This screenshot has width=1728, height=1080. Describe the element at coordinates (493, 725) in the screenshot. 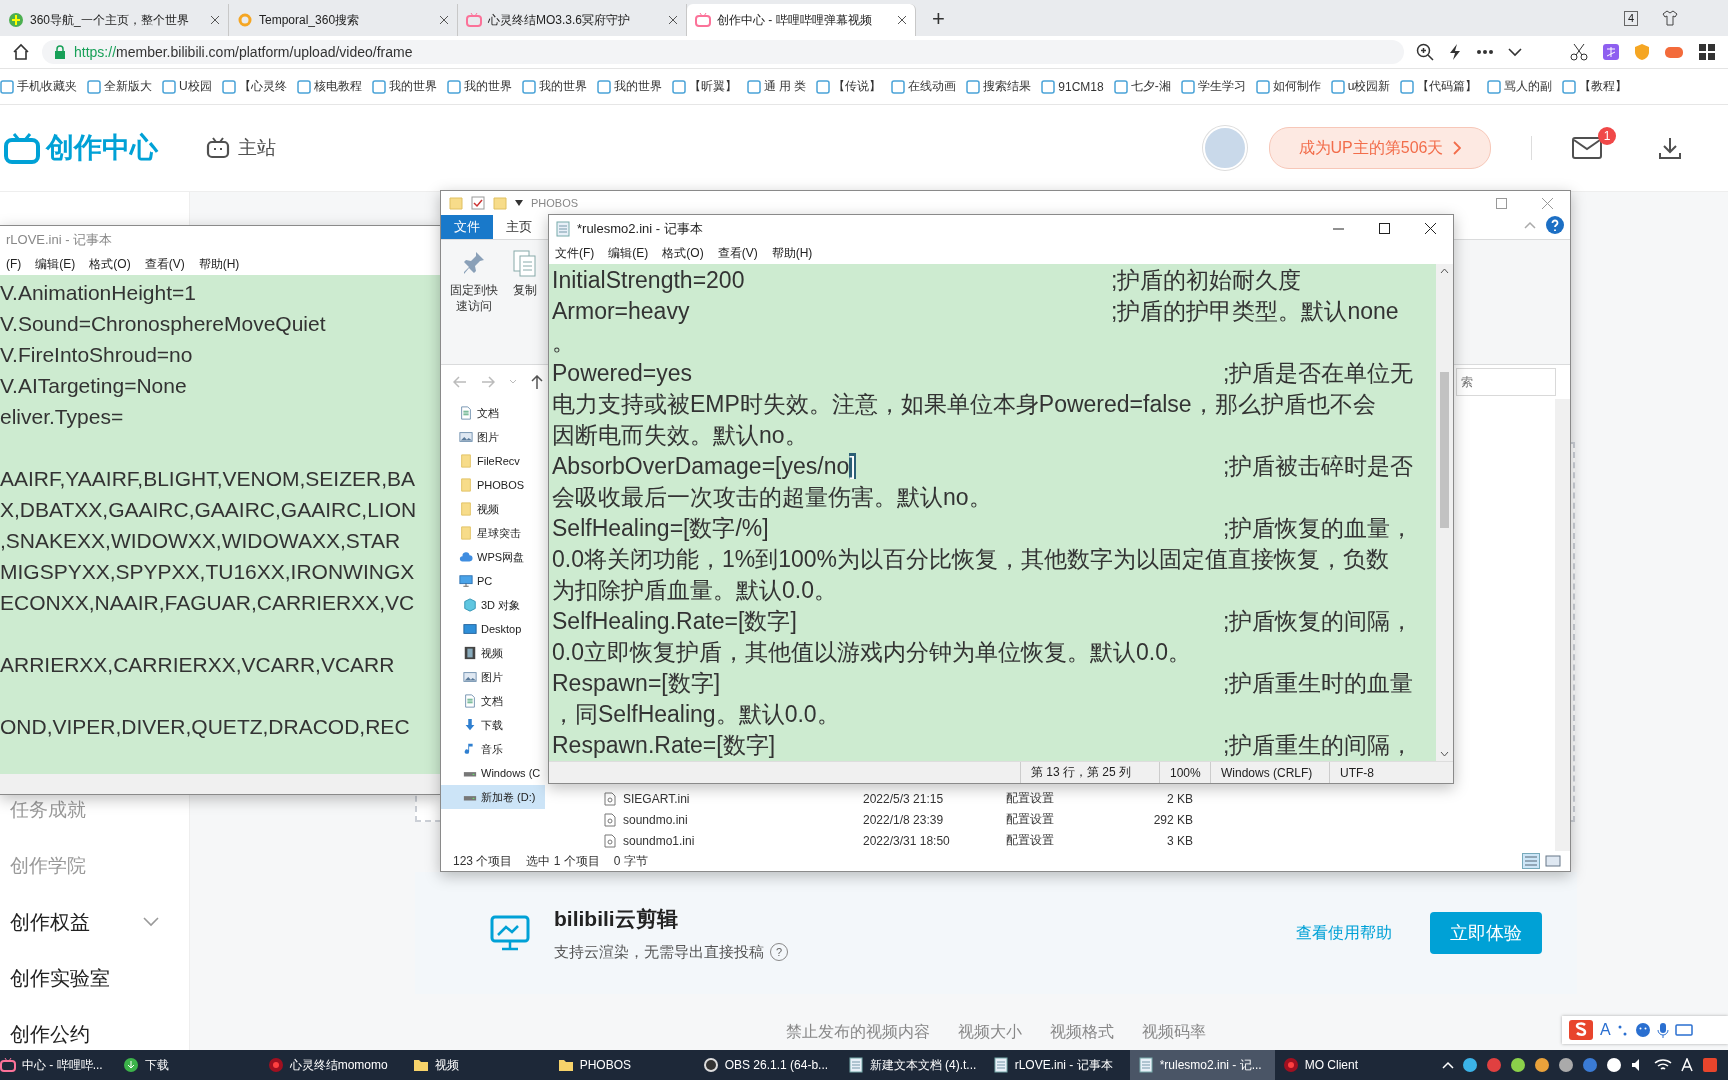

I see `nav-item: 下载` at that location.